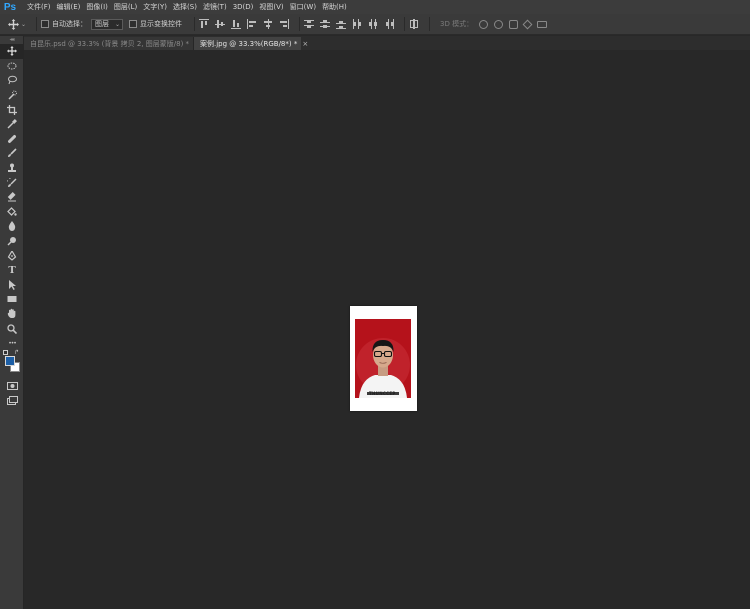 The width and height of the screenshot is (750, 609). Describe the element at coordinates (11, 40) in the screenshot. I see `panel-collapse-grip: ◂◂` at that location.